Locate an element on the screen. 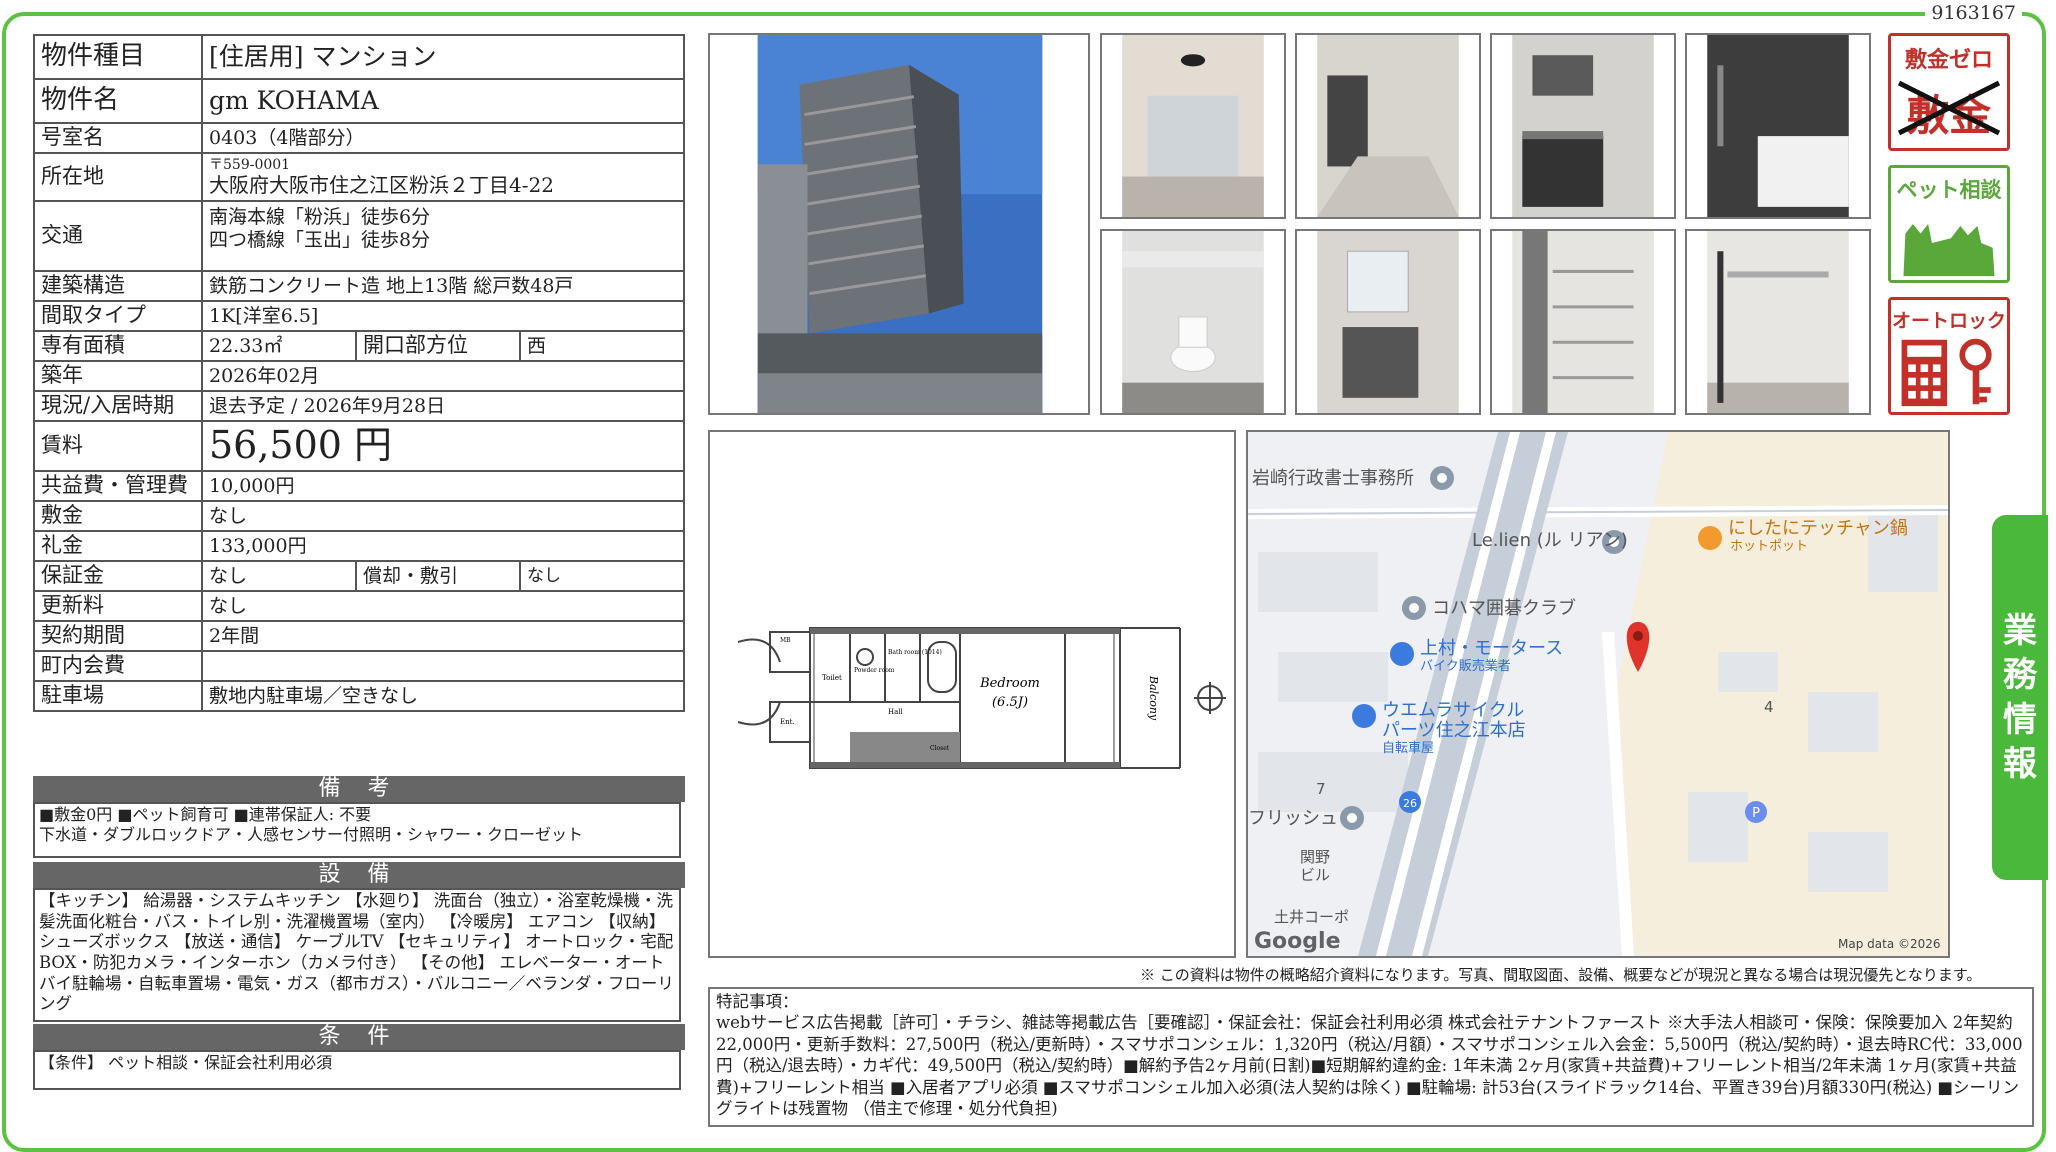 The height and width of the screenshot is (1152, 2056). map-poi: フリッシュ is located at coordinates (1293, 818).